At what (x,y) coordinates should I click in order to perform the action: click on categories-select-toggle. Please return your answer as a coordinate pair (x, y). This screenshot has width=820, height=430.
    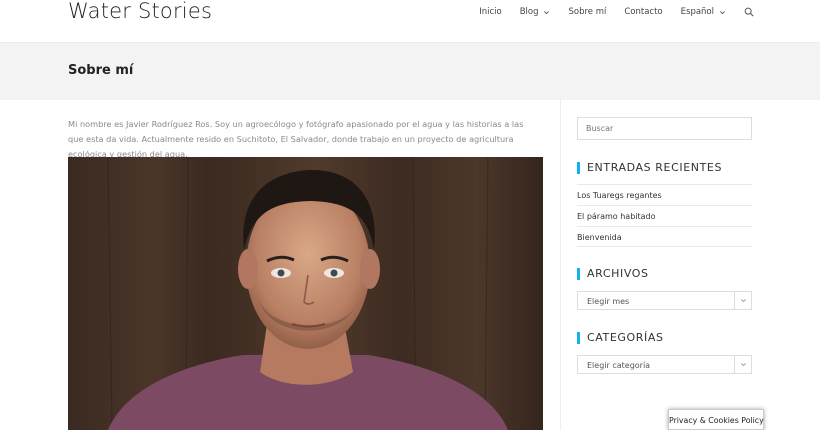
    Looking at the image, I should click on (742, 364).